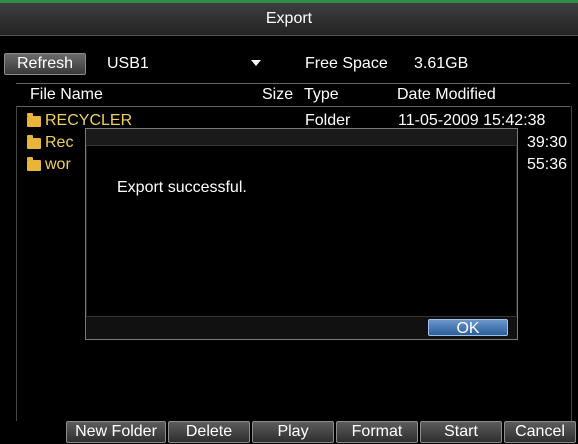  What do you see at coordinates (277, 95) in the screenshot?
I see `column-header-size: Size` at bounding box center [277, 95].